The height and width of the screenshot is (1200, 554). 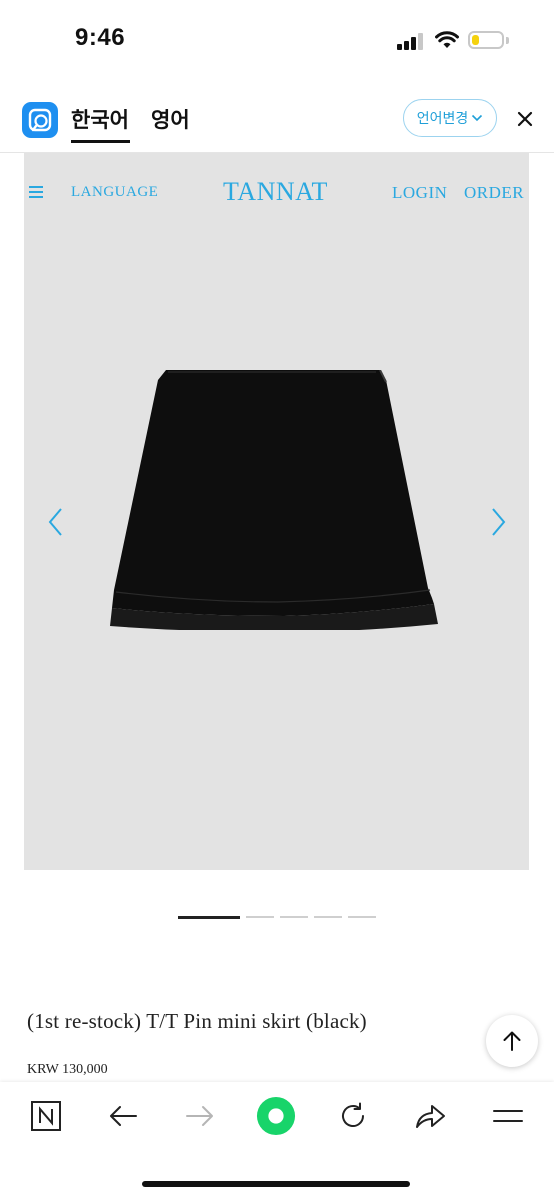 What do you see at coordinates (525, 119) in the screenshot?
I see `close-icon` at bounding box center [525, 119].